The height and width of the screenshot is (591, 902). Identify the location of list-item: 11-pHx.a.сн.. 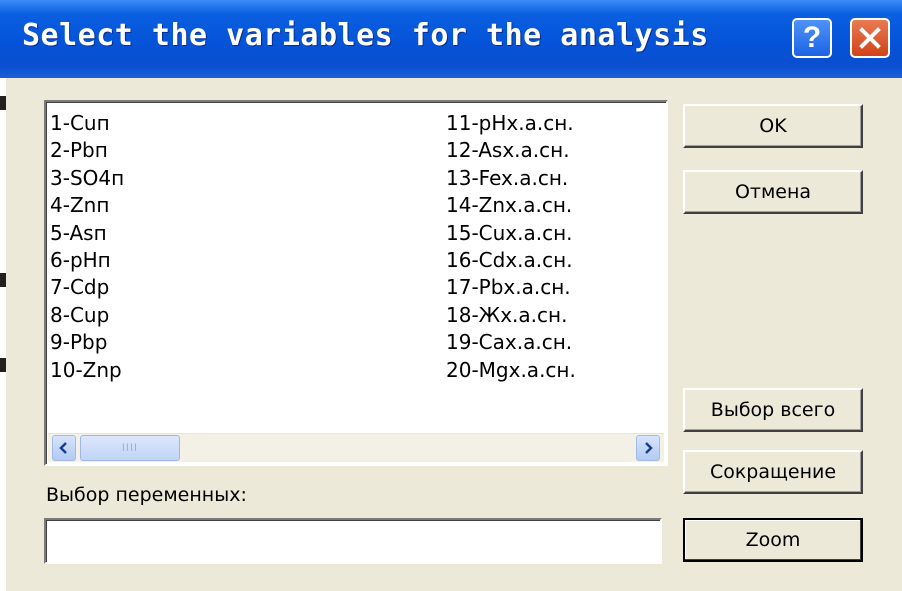
(511, 123).